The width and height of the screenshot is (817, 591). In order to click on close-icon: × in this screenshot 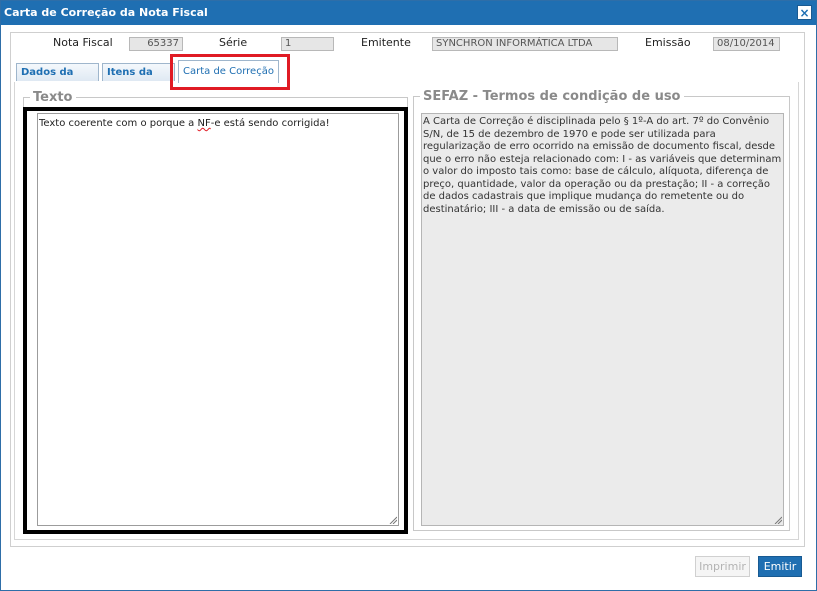, I will do `click(804, 13)`.